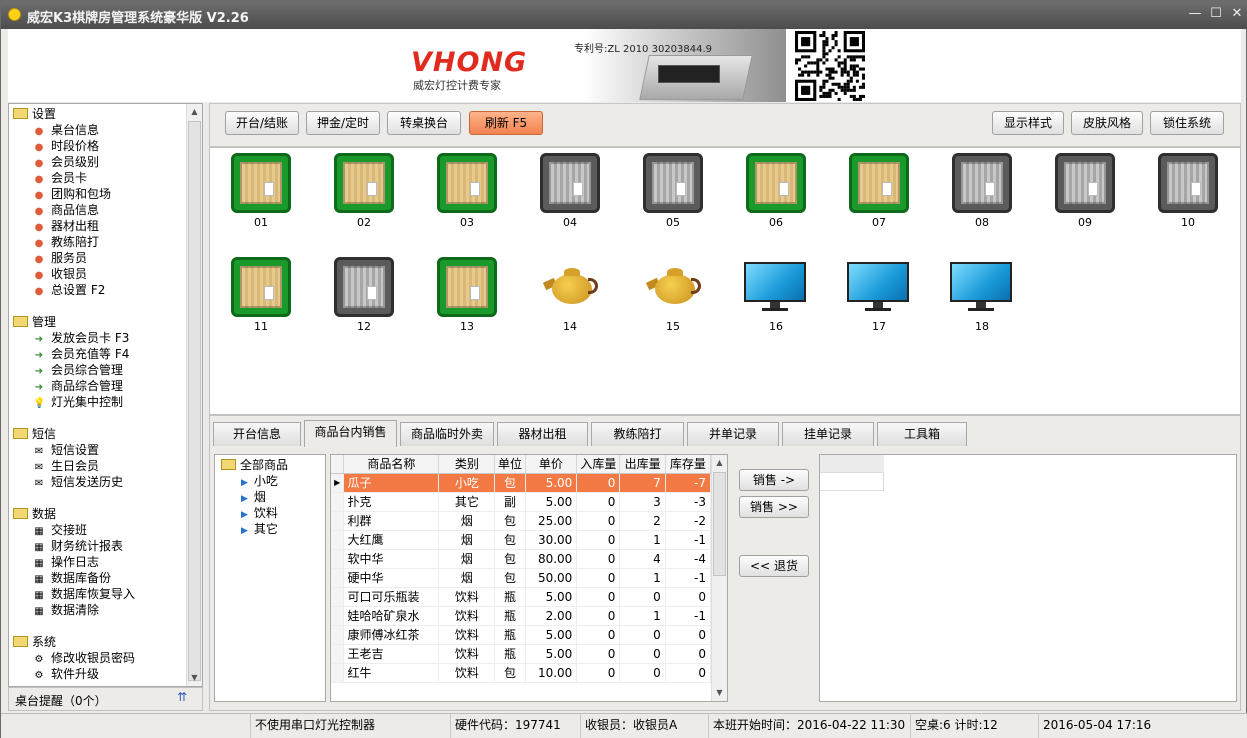 The width and height of the screenshot is (1247, 738). What do you see at coordinates (521, 635) in the screenshot?
I see `table-row: 康师傅冰红茶 饮料瓶 5.00 0 0 0` at bounding box center [521, 635].